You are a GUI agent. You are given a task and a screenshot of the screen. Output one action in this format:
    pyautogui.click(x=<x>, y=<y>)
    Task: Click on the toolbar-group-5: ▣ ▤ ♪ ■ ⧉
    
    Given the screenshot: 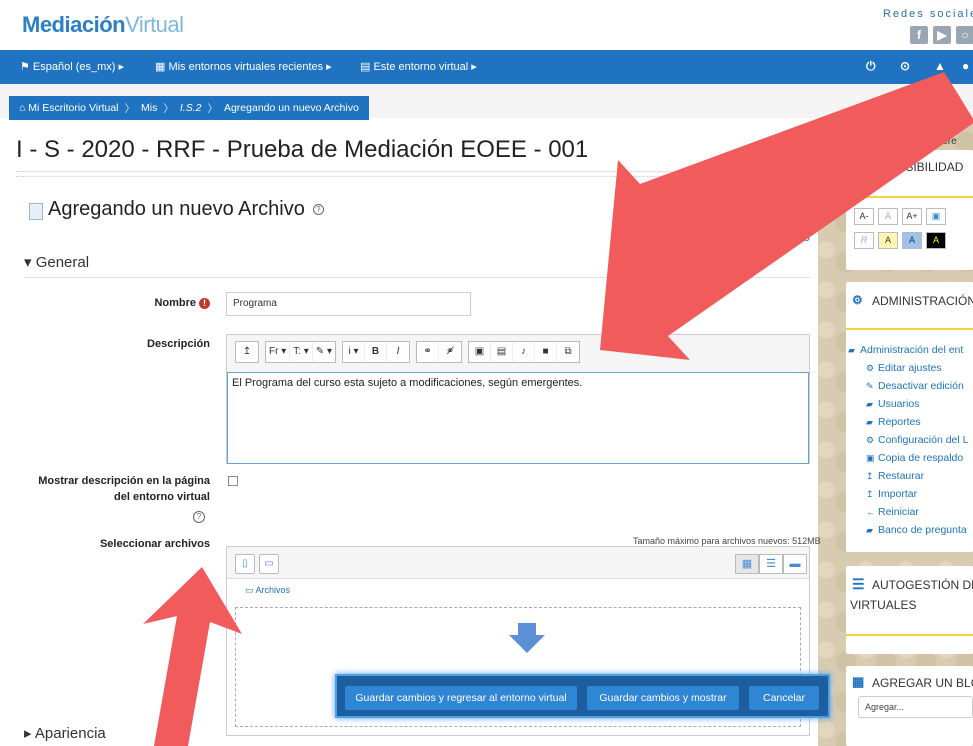 What is the action you would take?
    pyautogui.click(x=524, y=352)
    